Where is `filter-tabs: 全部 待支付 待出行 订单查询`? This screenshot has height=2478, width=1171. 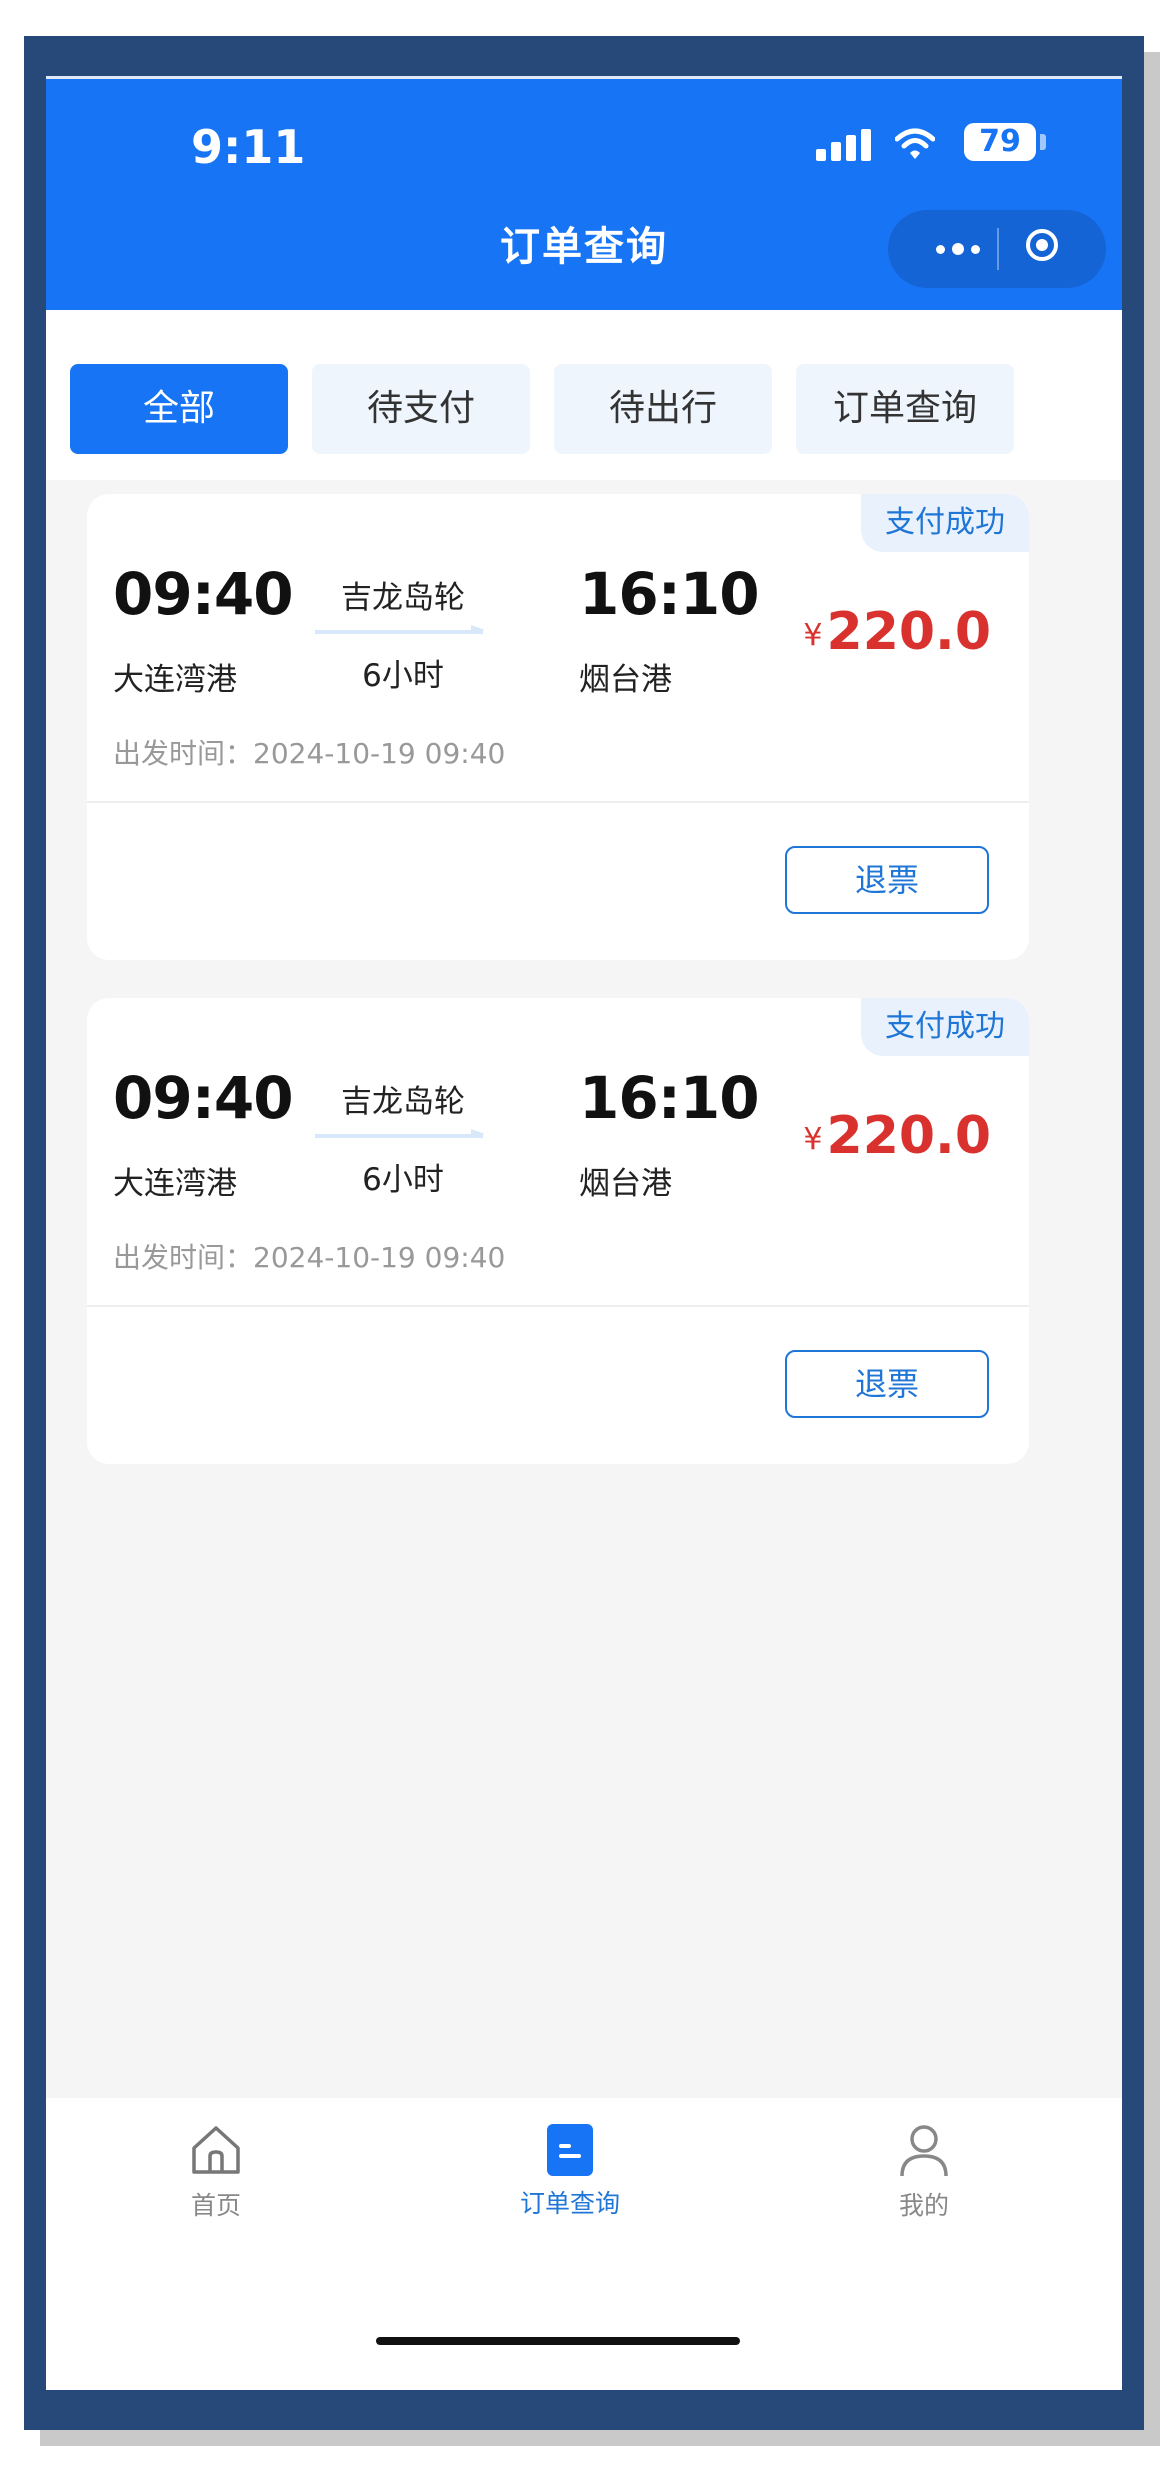
filter-tabs: 全部 待支付 待出行 订单查询 is located at coordinates (584, 395).